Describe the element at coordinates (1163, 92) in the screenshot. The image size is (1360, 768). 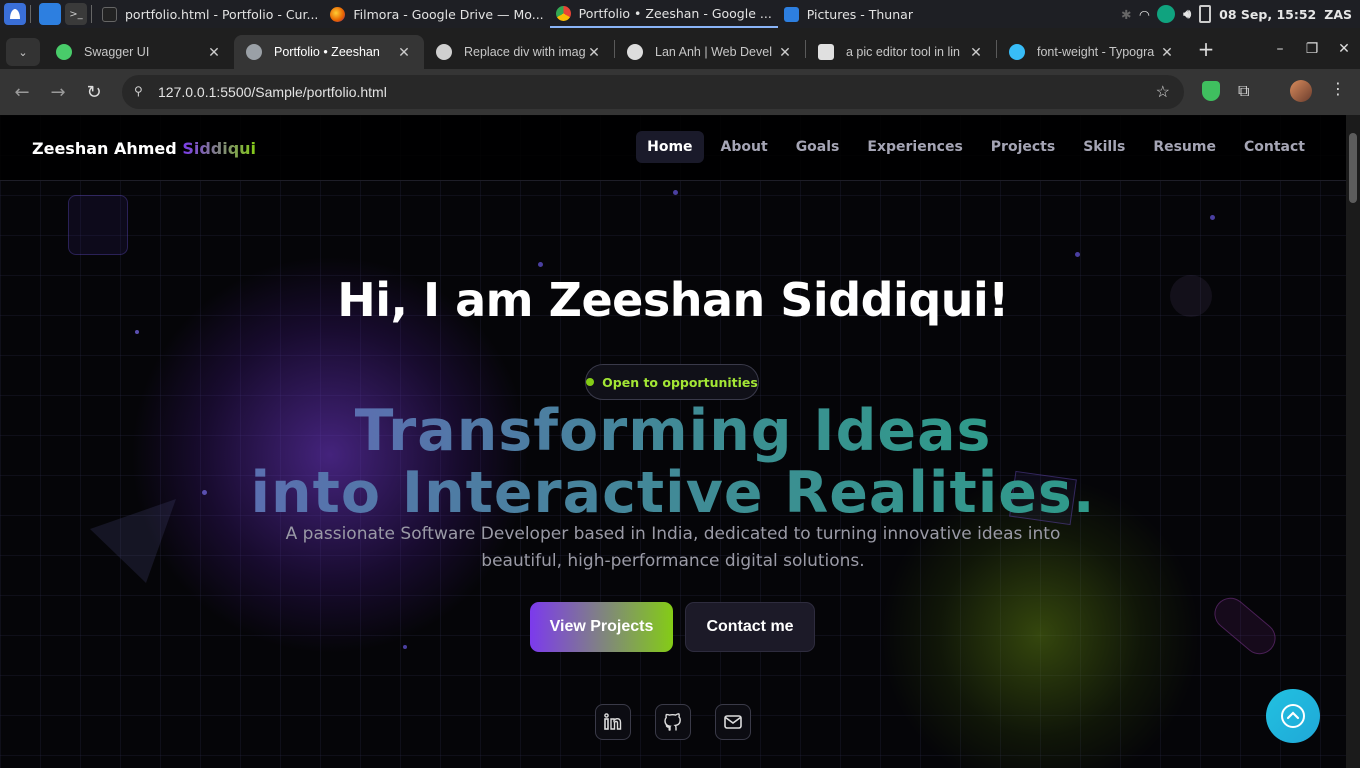
I see `bookmark-star-icon: ☆` at that location.